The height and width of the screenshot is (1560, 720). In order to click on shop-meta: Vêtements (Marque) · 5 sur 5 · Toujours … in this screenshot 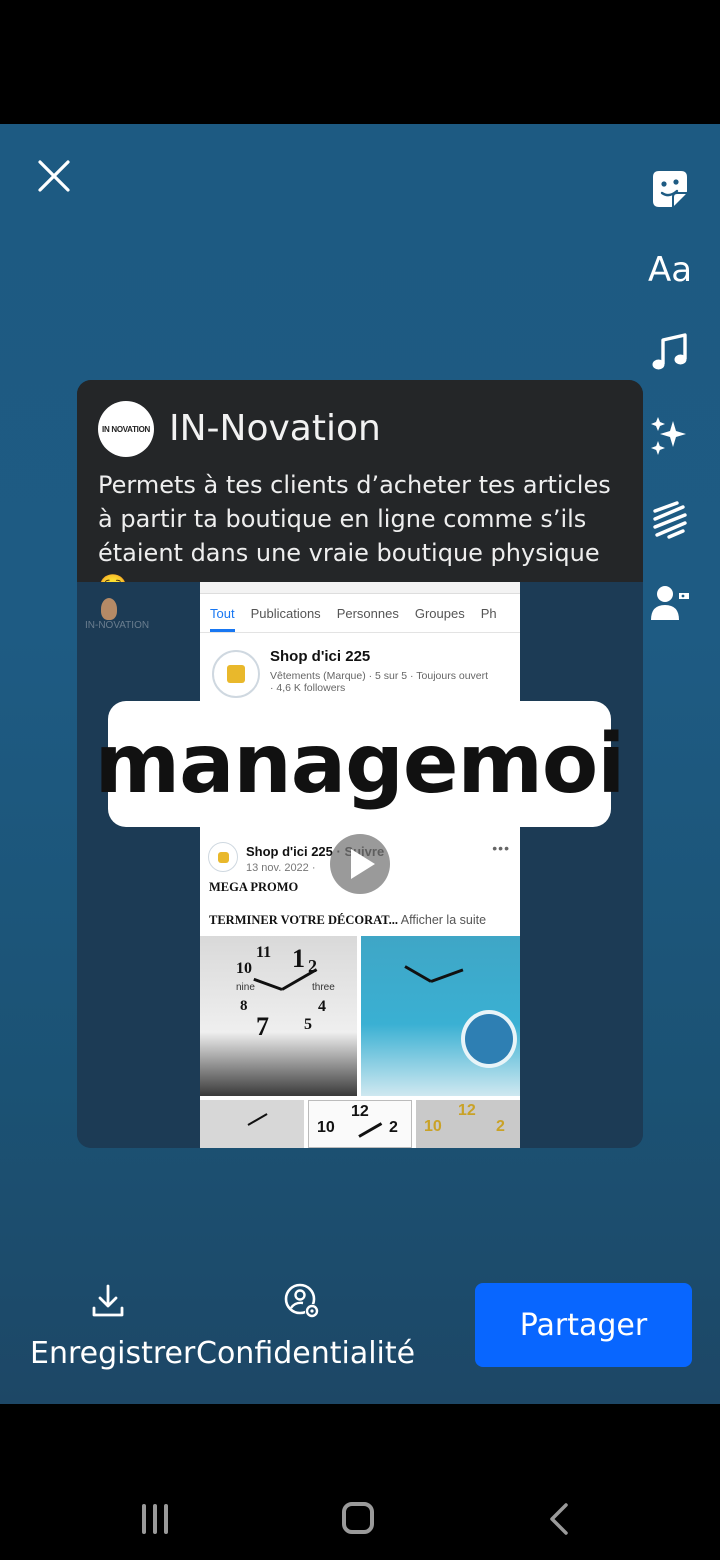, I will do `click(379, 682)`.